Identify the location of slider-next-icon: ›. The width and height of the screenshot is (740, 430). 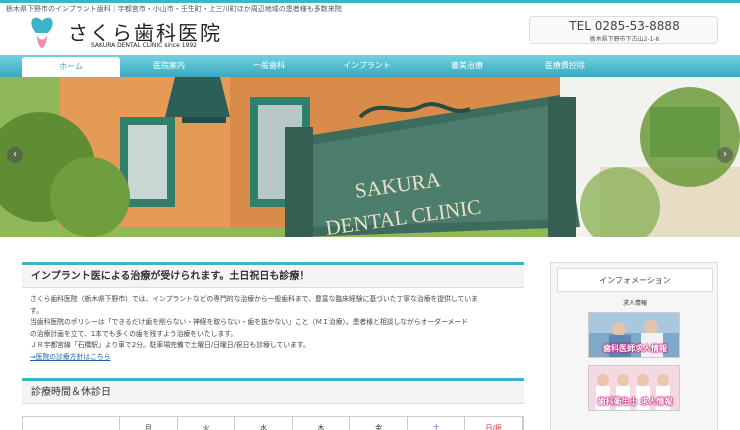
(725, 155).